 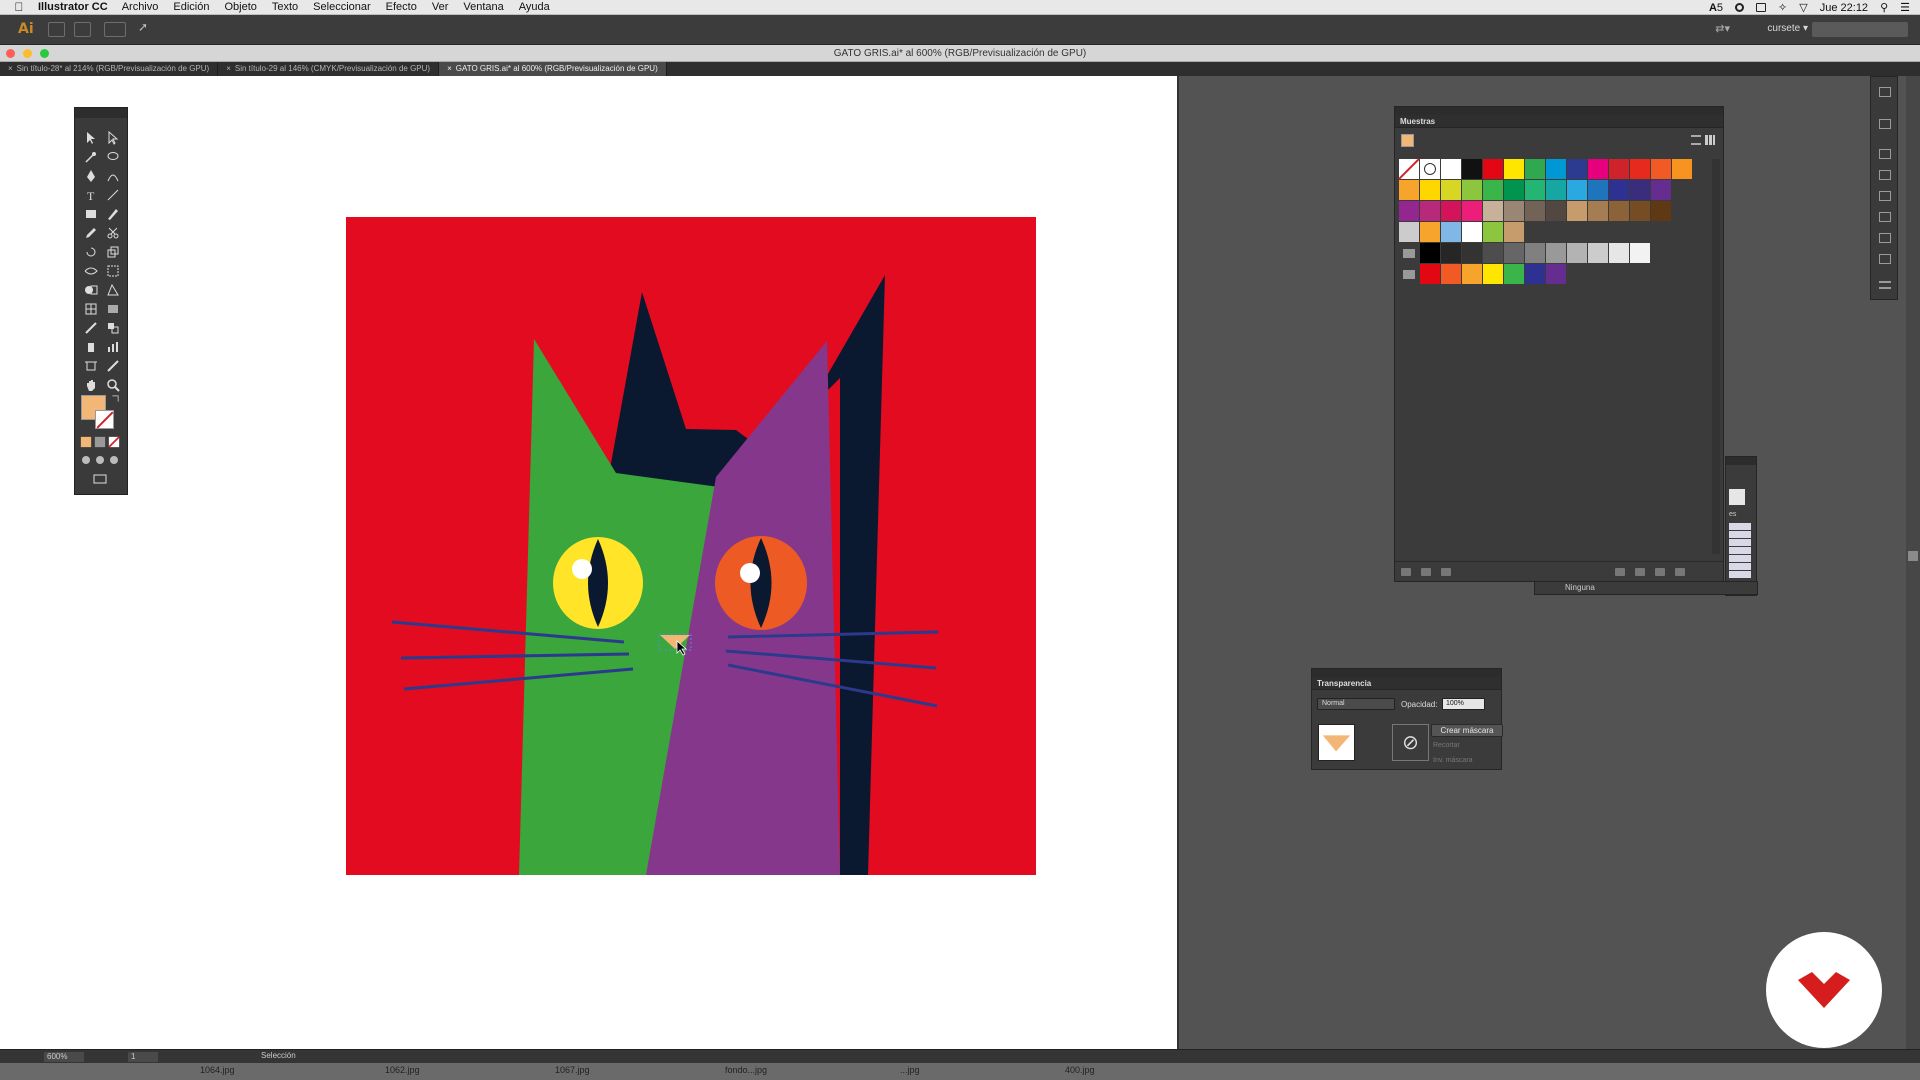 I want to click on artboards-icon, so click(x=1885, y=124).